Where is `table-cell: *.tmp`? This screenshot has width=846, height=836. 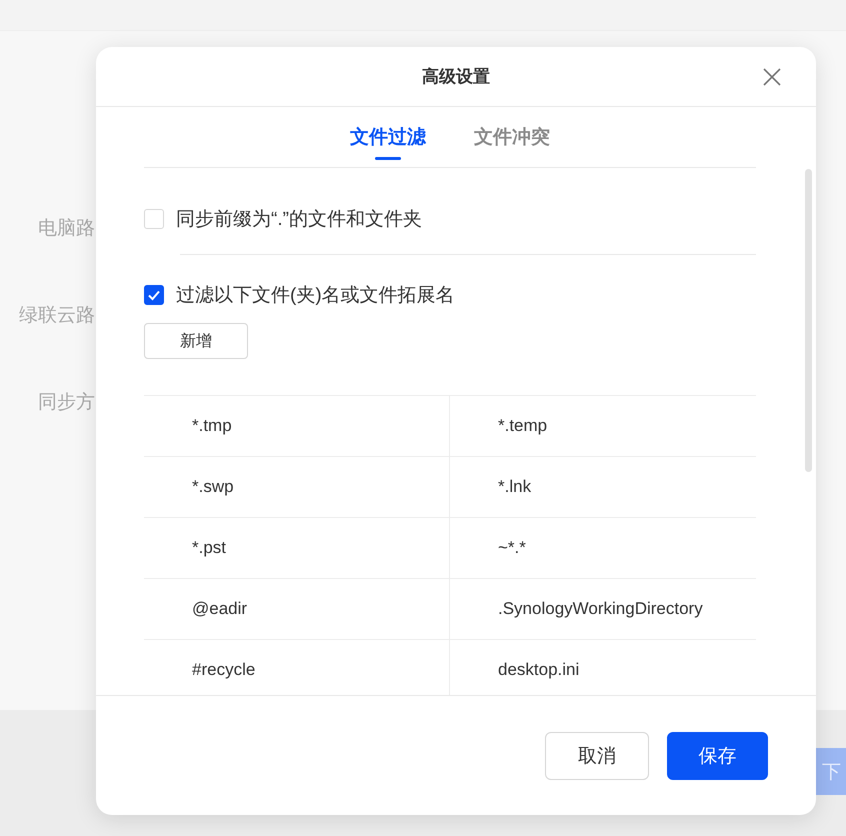 table-cell: *.tmp is located at coordinates (297, 426).